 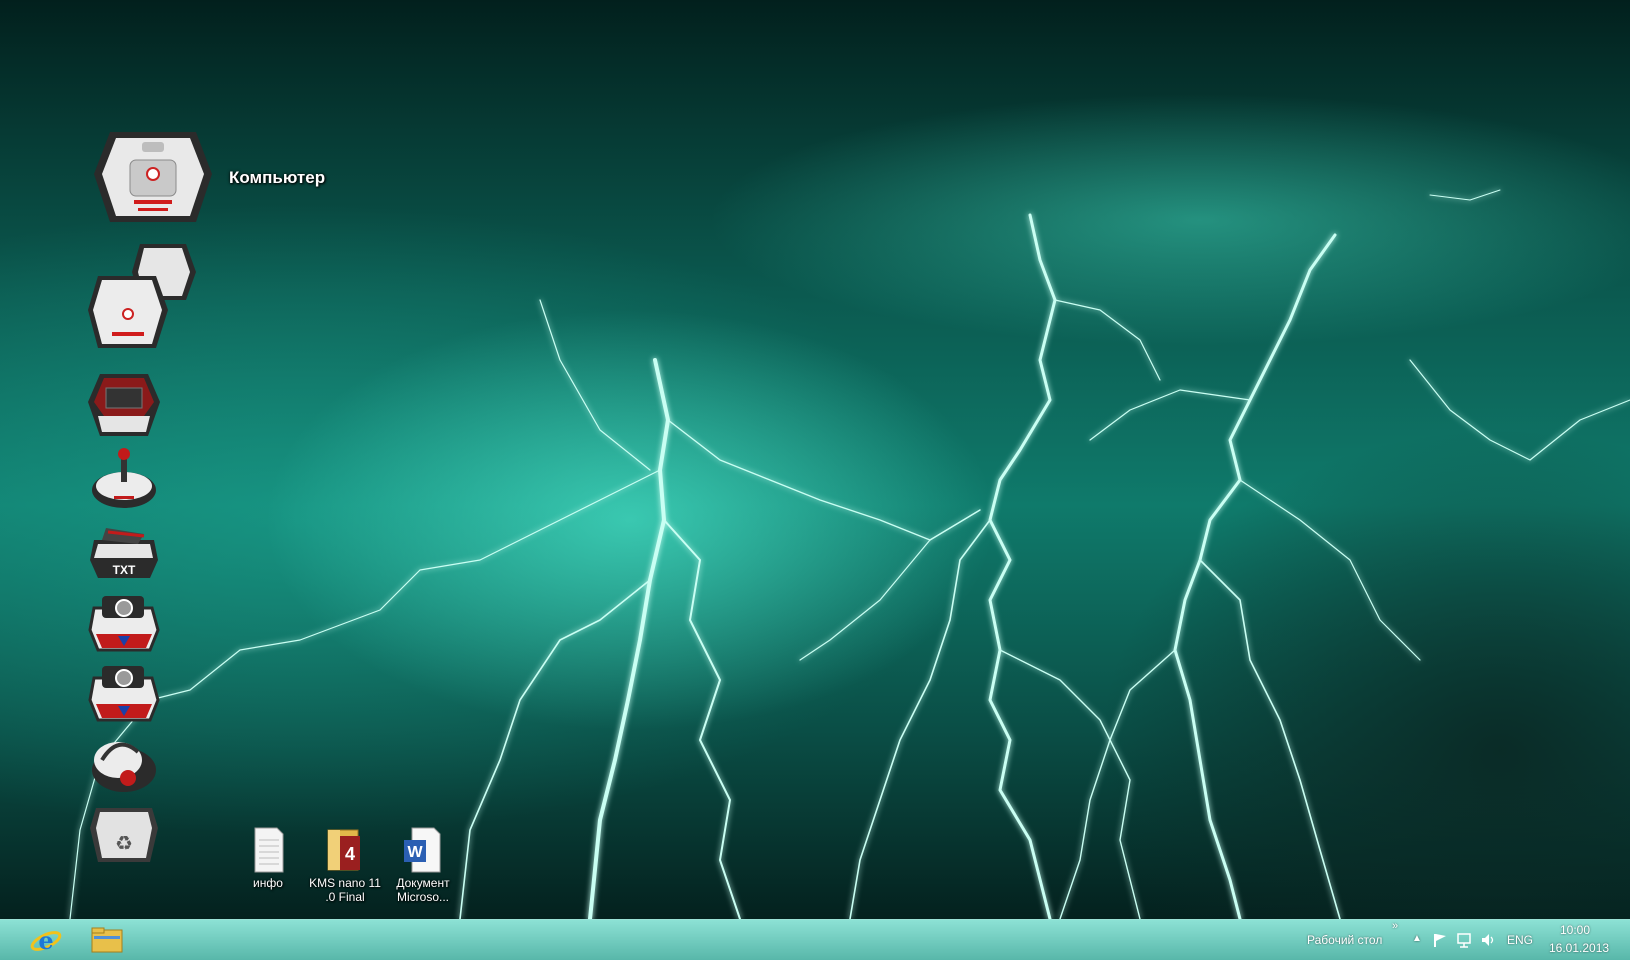 What do you see at coordinates (277, 178) in the screenshot?
I see `computer-label: Компьютер` at bounding box center [277, 178].